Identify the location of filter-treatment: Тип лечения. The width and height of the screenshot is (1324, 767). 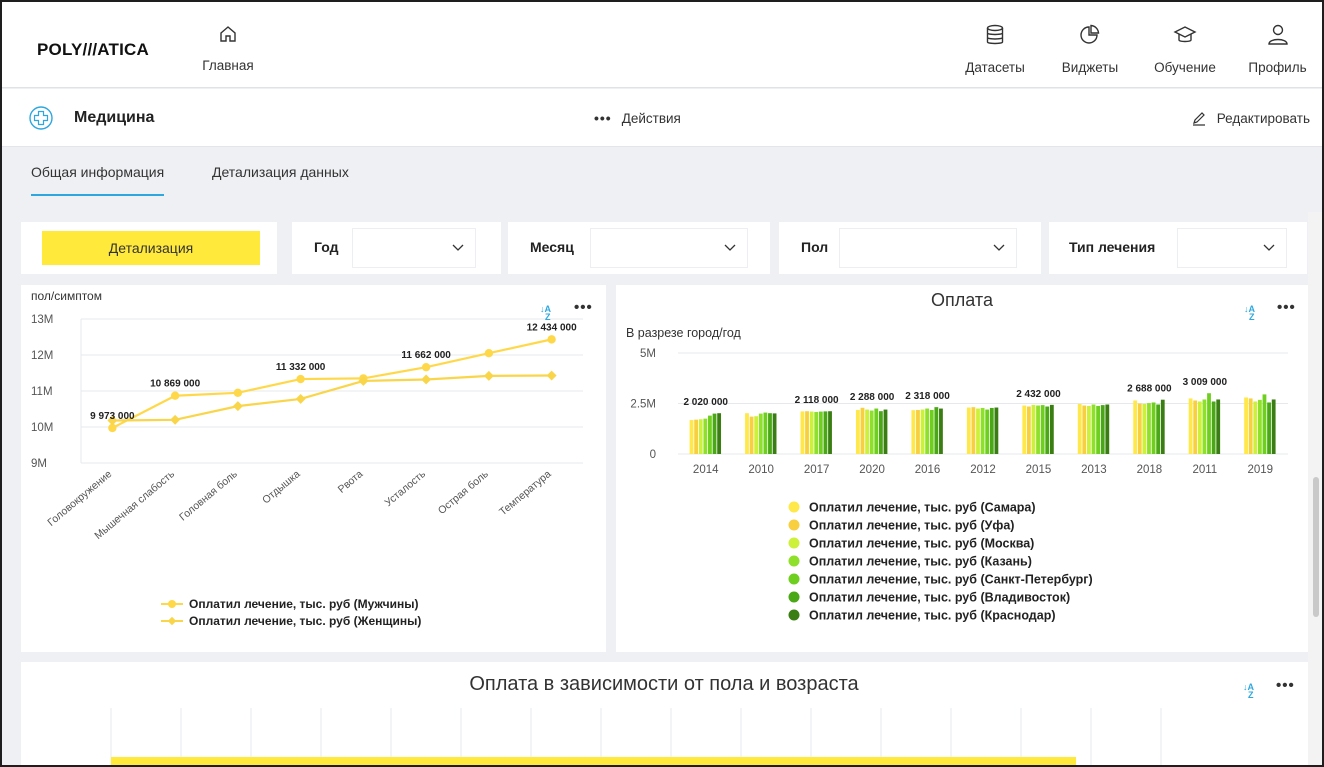
(1178, 248).